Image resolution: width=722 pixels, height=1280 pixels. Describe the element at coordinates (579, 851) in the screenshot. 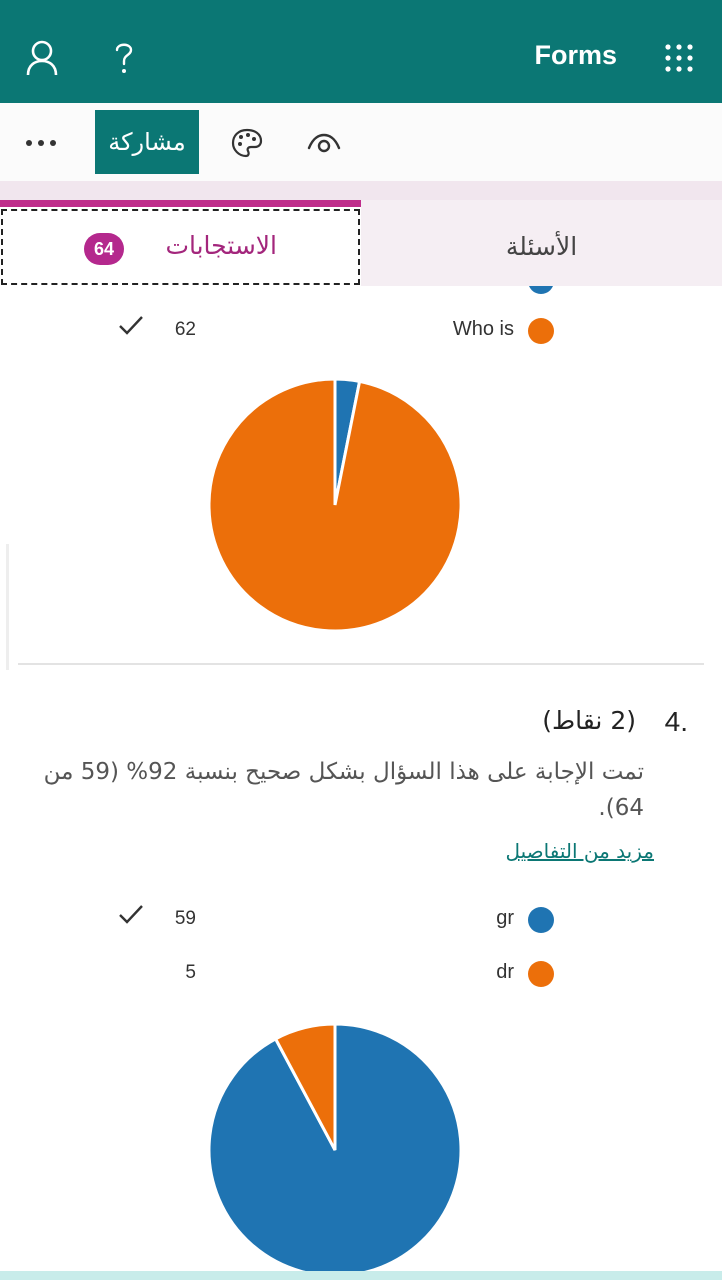

I see `more-details-link: مزيد من التفاصيل` at that location.